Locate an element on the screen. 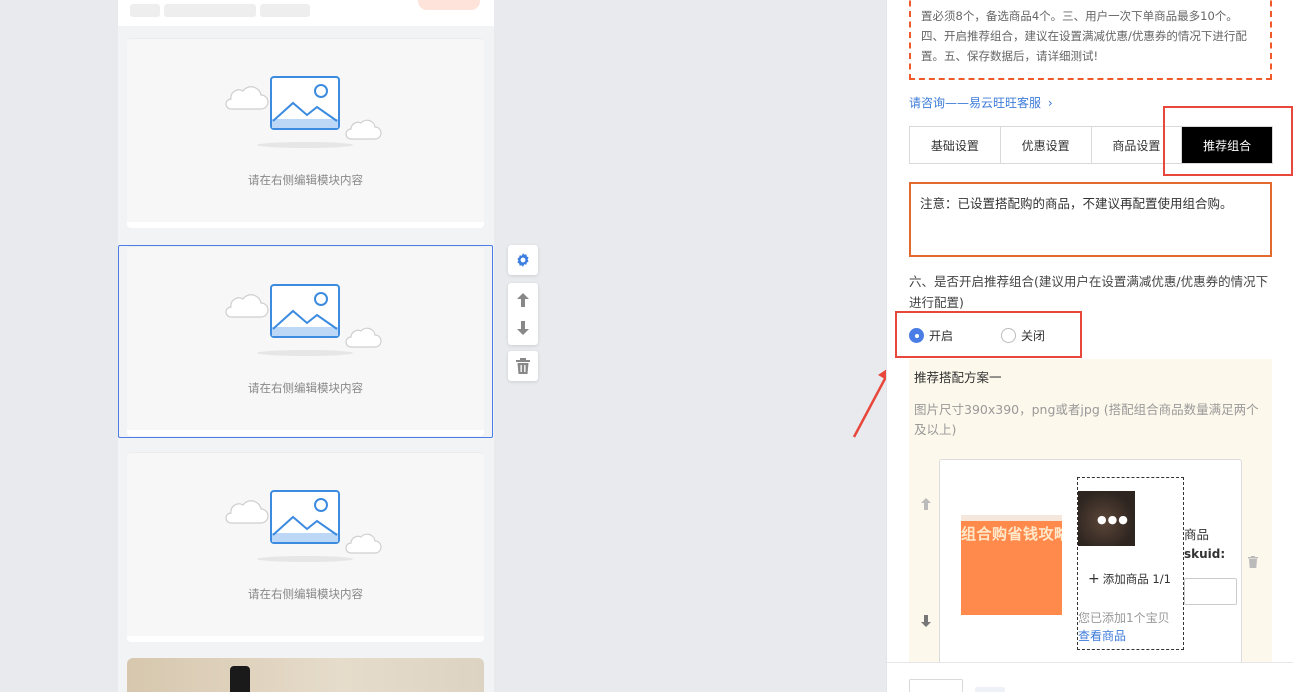 The height and width of the screenshot is (692, 1293). shop-header is located at coordinates (306, 13).